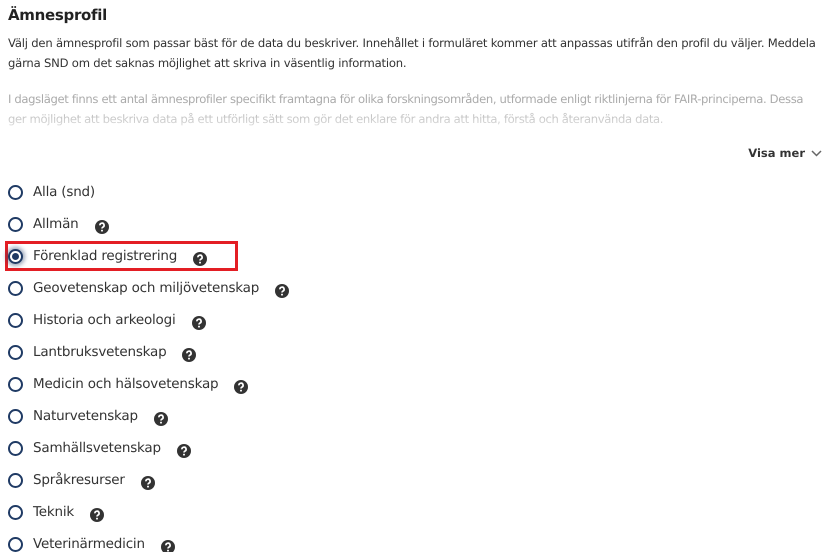 The height and width of the screenshot is (552, 834). What do you see at coordinates (816, 154) in the screenshot?
I see `chevron-icon` at bounding box center [816, 154].